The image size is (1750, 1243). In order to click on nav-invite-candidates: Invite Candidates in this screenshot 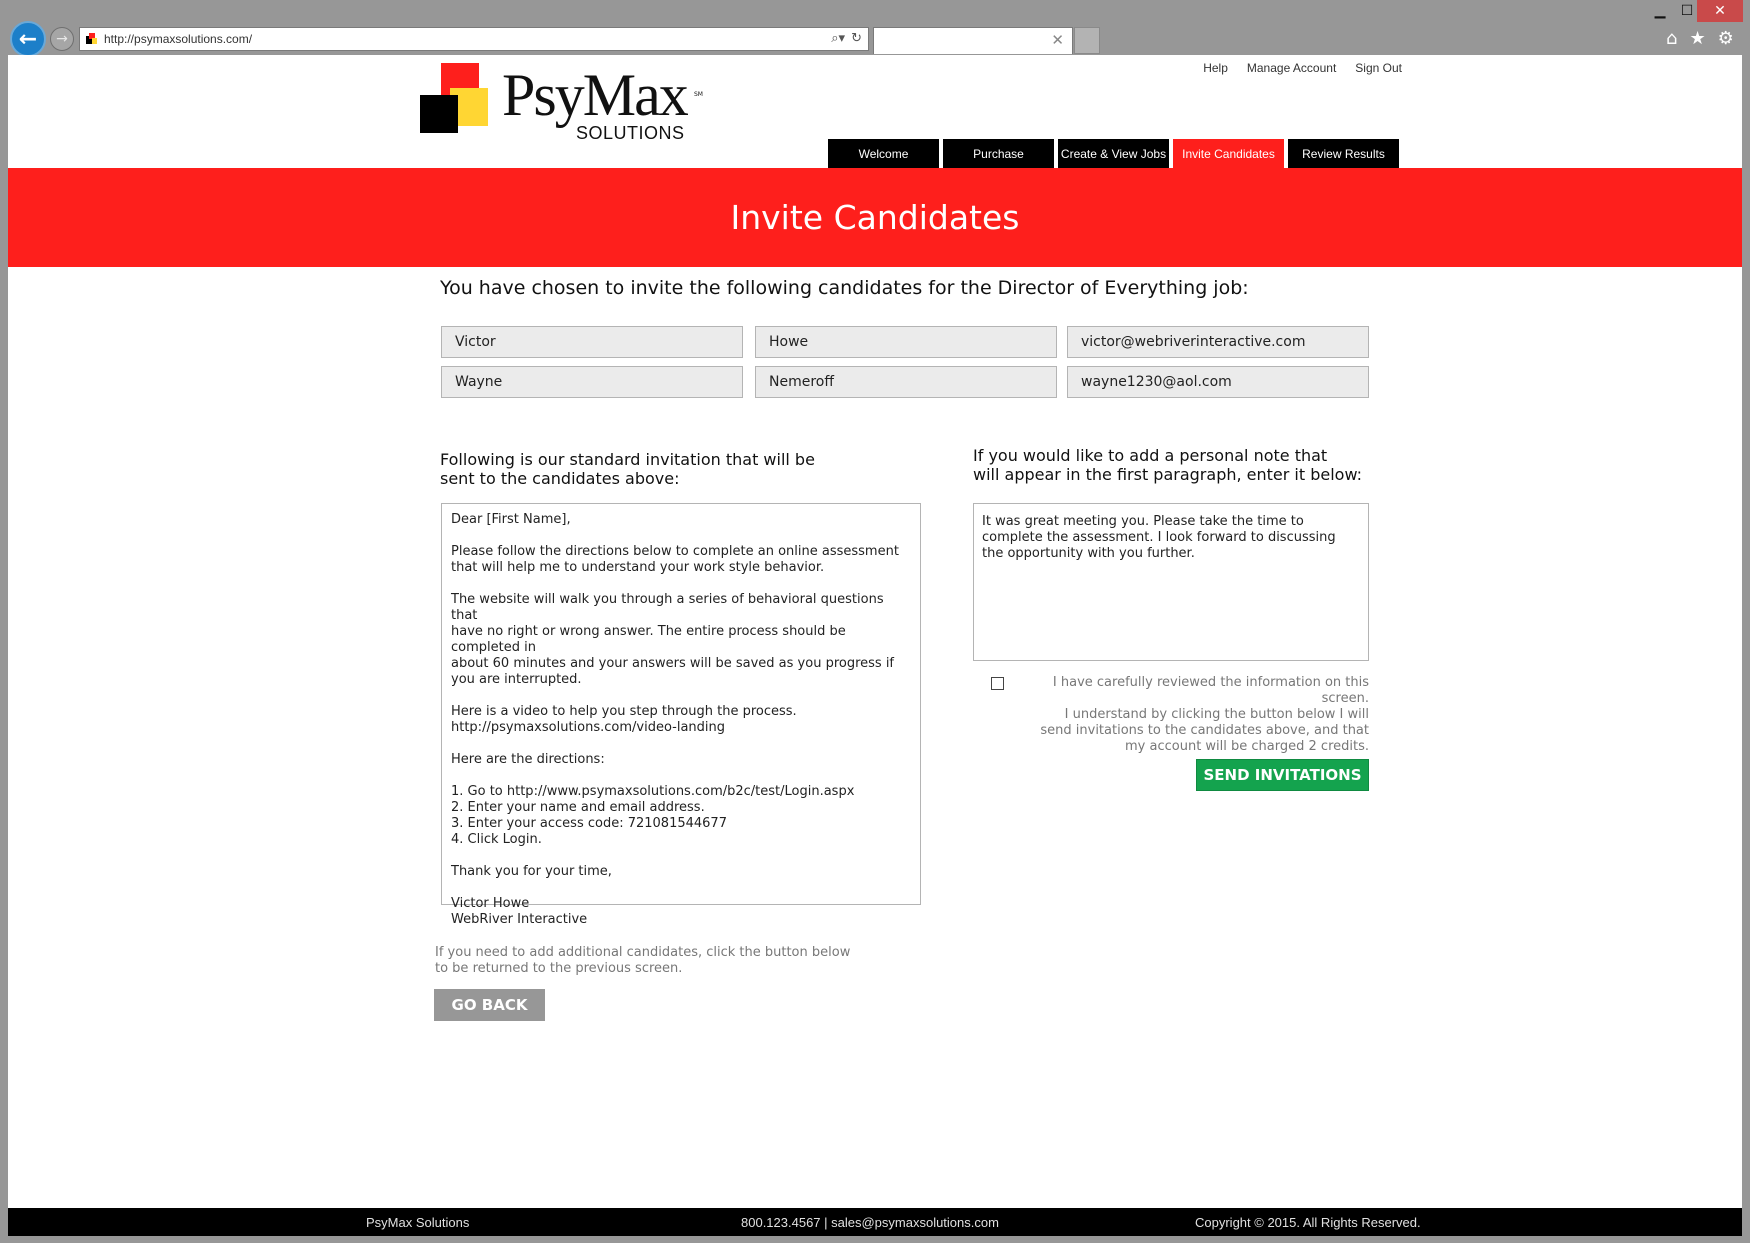, I will do `click(1228, 153)`.